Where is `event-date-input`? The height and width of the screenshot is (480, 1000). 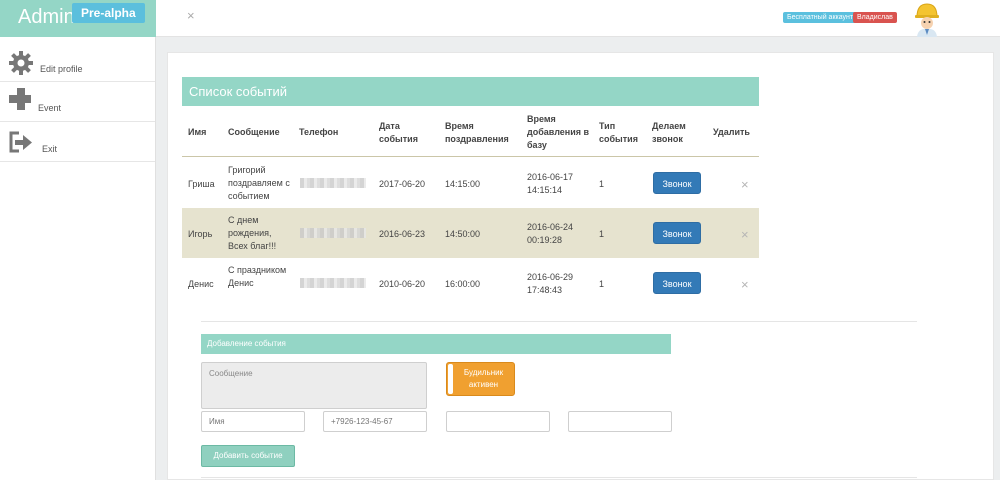
event-date-input is located at coordinates (498, 421).